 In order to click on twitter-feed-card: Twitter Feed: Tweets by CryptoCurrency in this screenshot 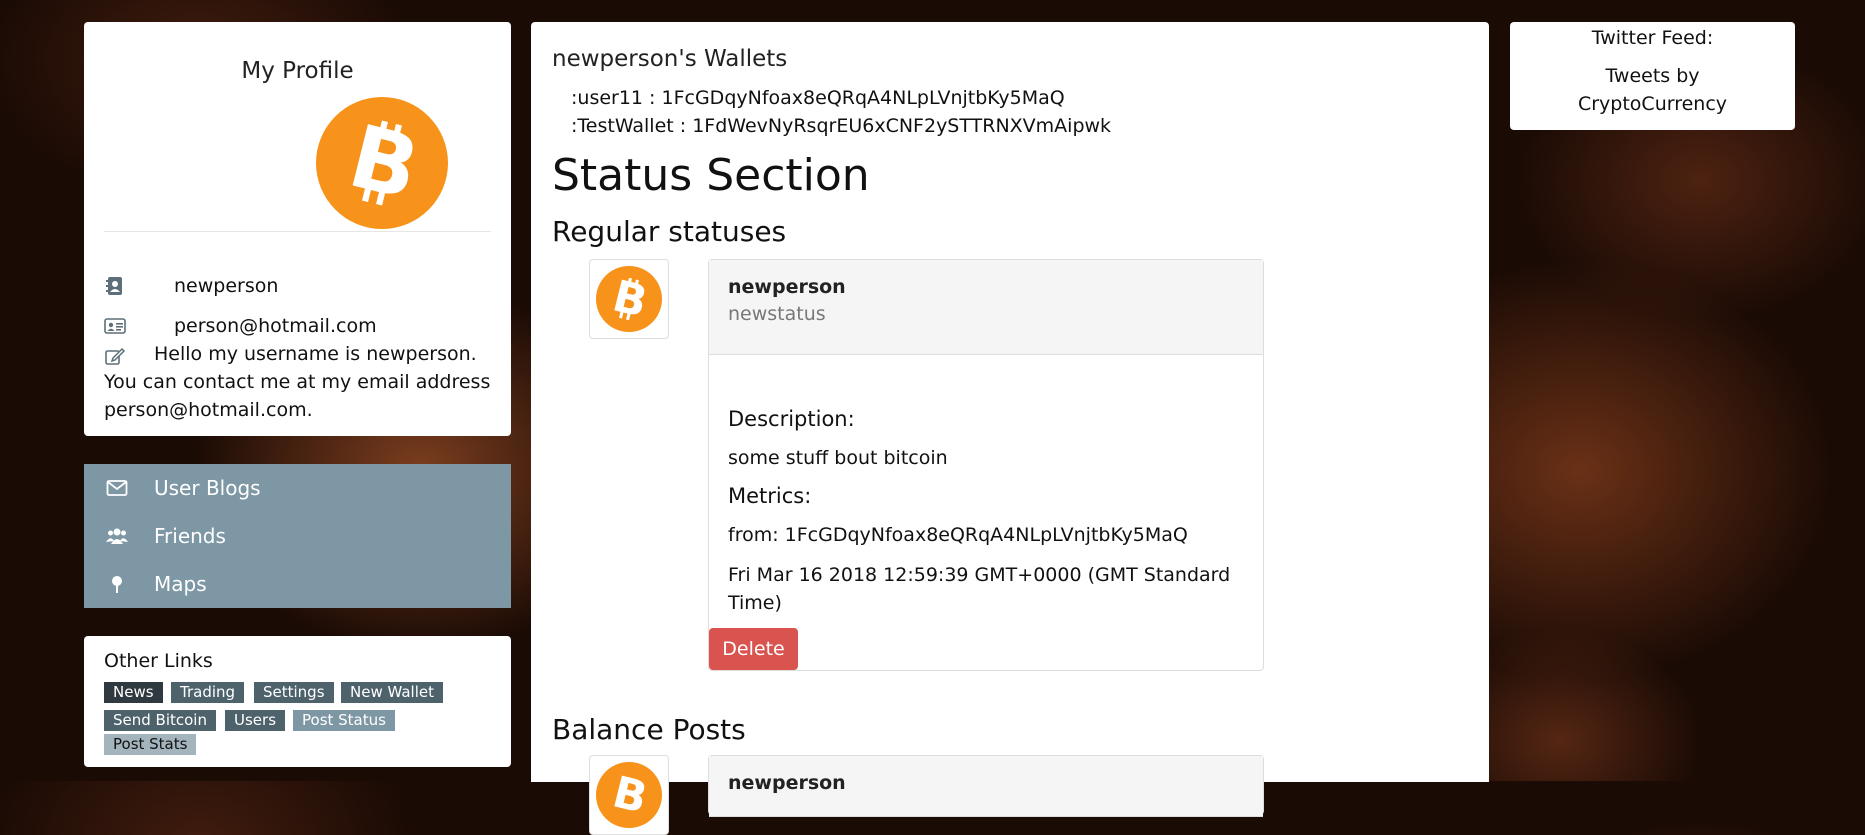, I will do `click(1652, 76)`.